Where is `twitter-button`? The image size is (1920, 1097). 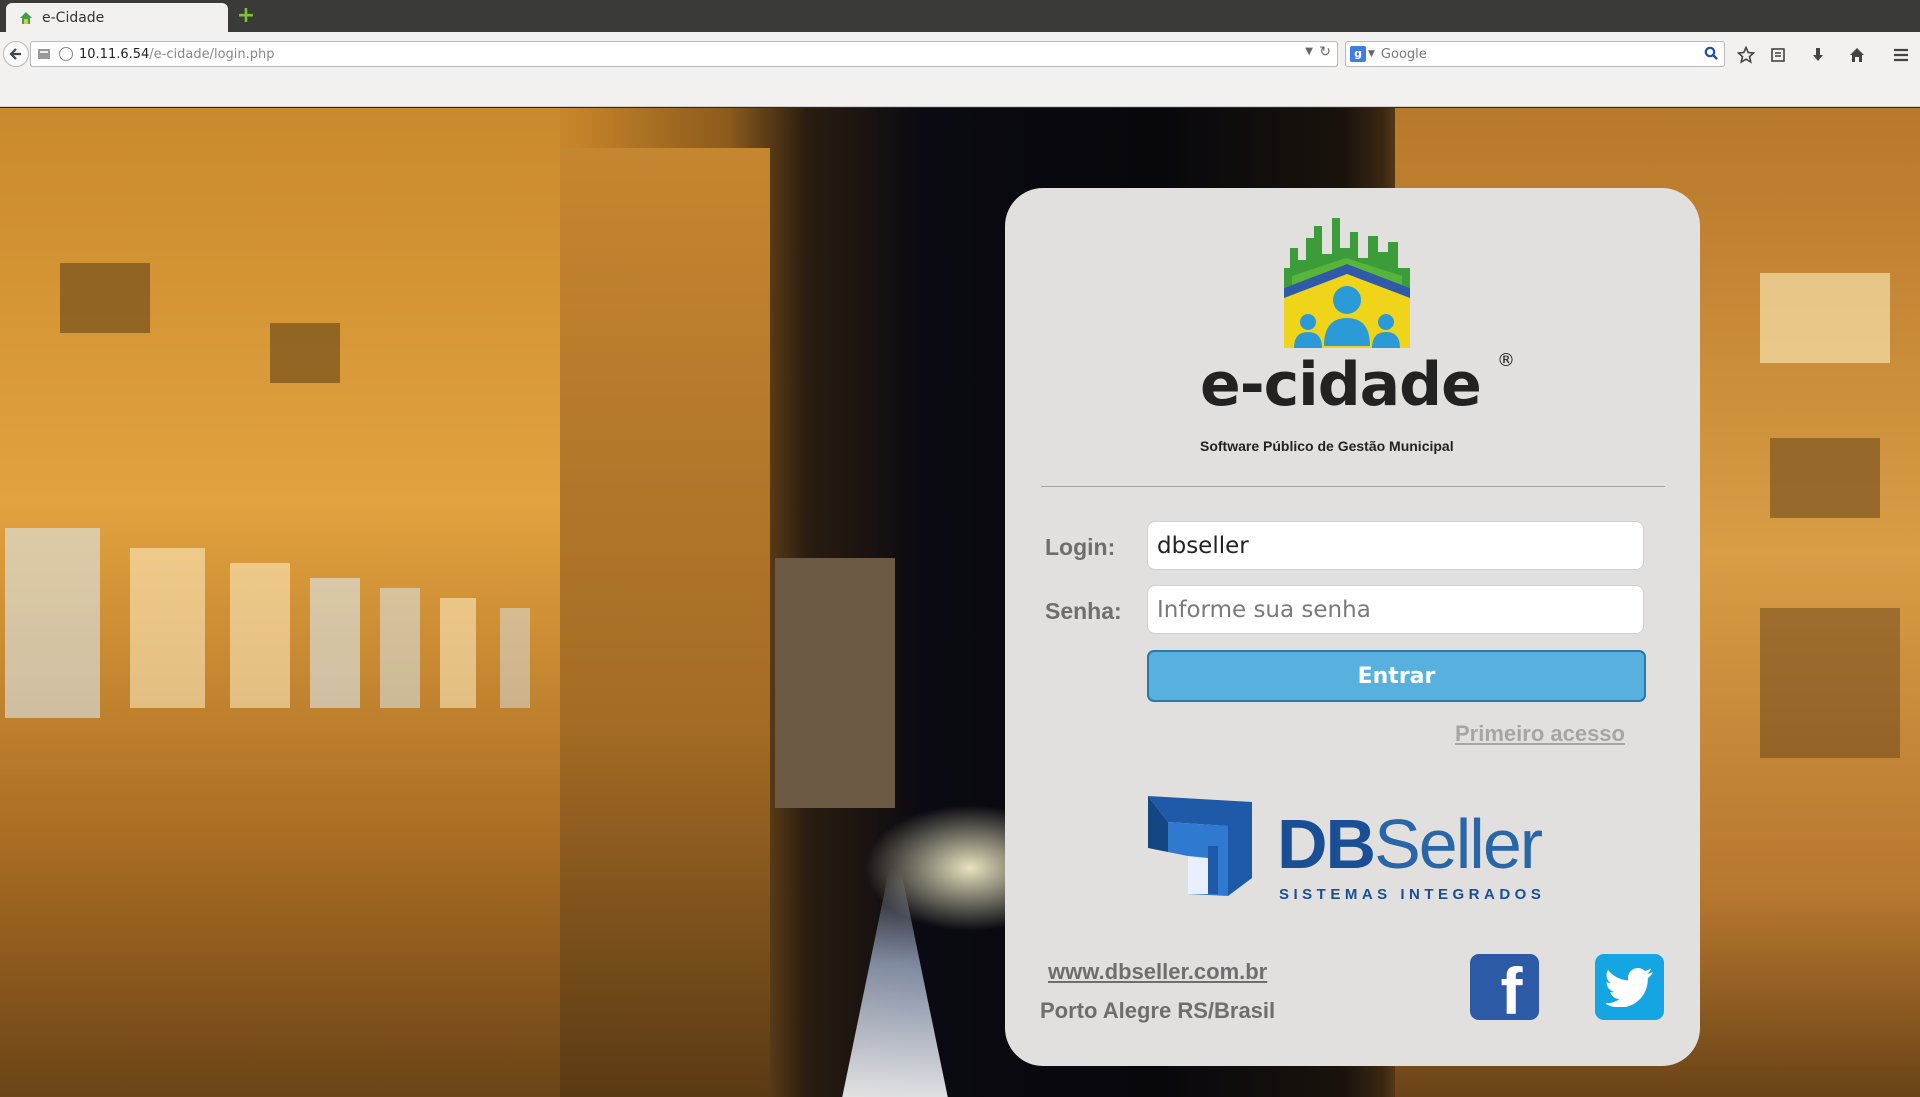 twitter-button is located at coordinates (1629, 987).